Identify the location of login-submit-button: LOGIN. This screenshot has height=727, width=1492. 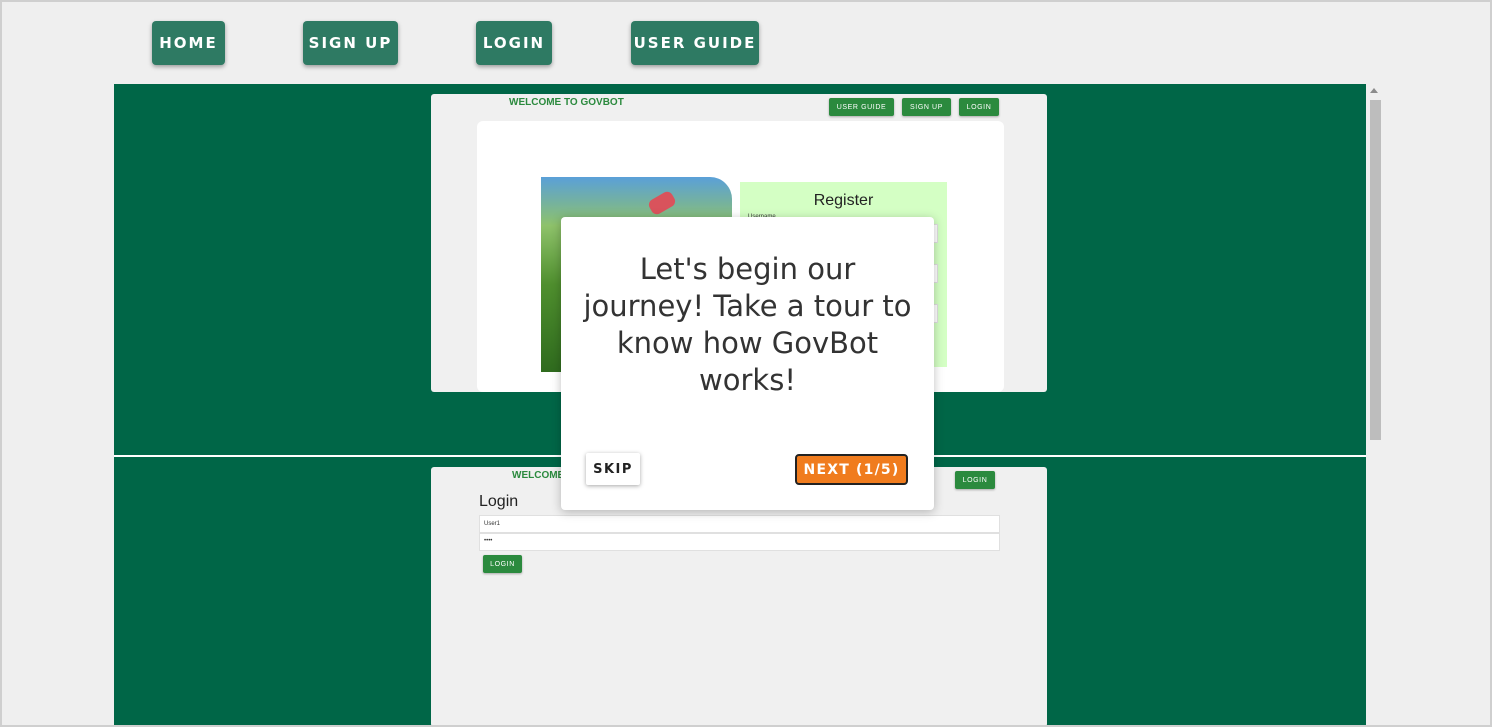
(502, 564).